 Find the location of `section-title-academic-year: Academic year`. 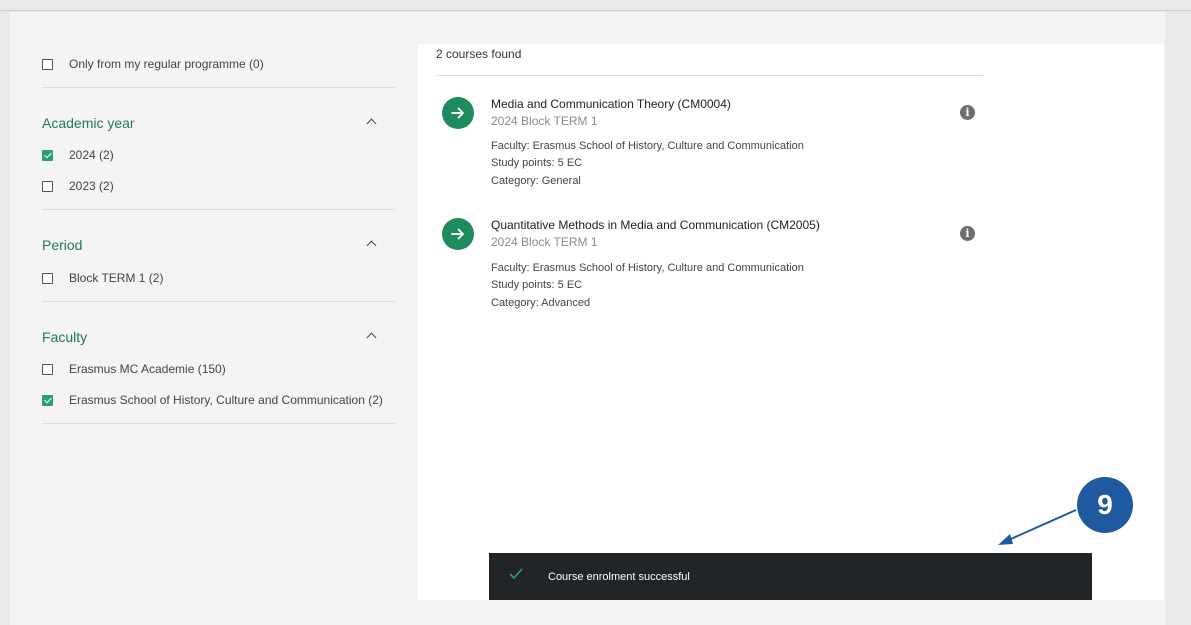

section-title-academic-year: Academic year is located at coordinates (88, 123).